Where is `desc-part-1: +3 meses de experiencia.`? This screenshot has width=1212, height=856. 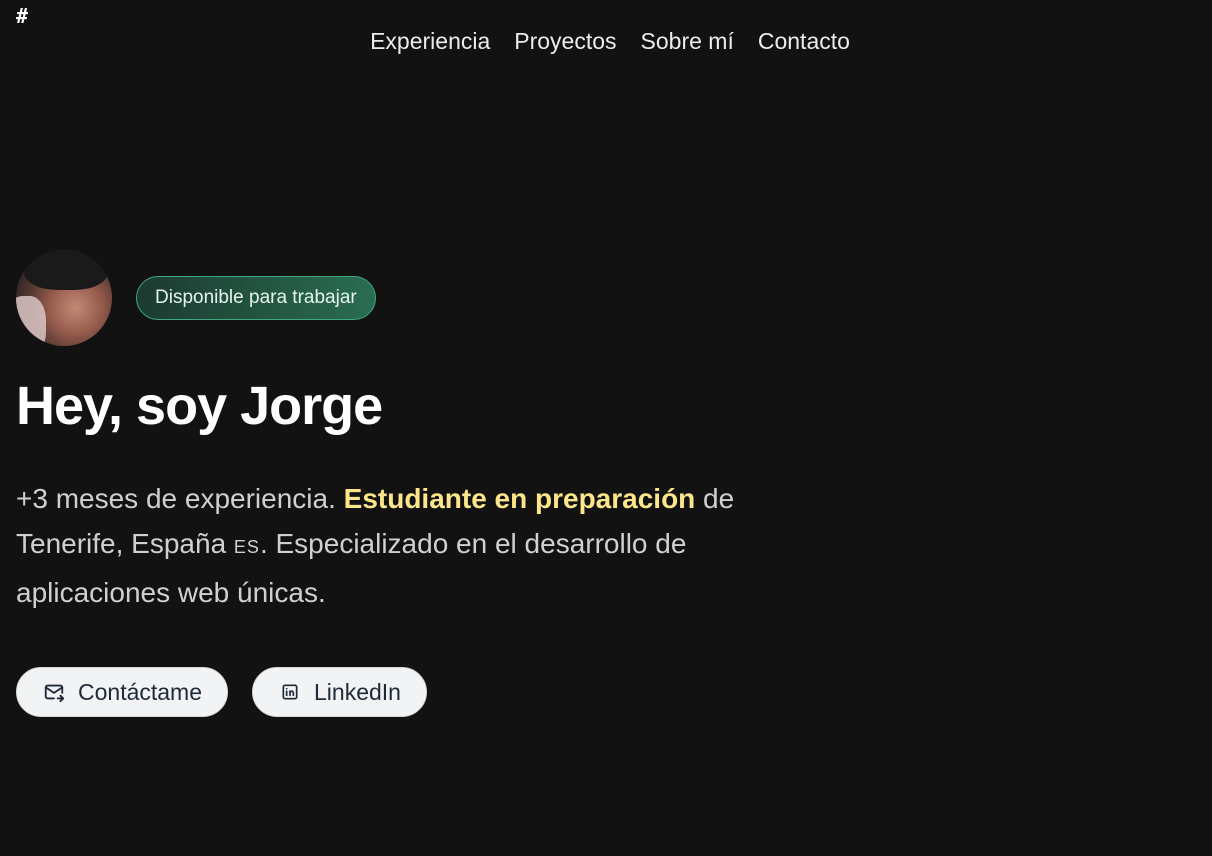 desc-part-1: +3 meses de experiencia. is located at coordinates (180, 498).